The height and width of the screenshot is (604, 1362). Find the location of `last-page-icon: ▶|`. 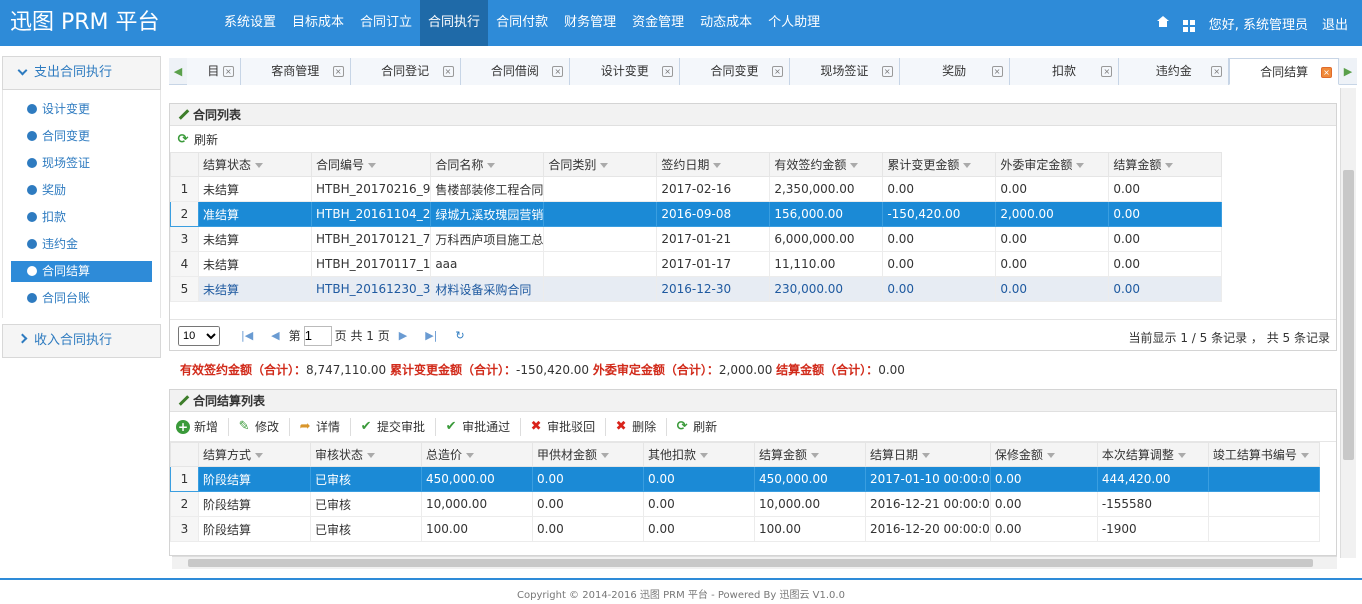

last-page-icon: ▶| is located at coordinates (431, 335).